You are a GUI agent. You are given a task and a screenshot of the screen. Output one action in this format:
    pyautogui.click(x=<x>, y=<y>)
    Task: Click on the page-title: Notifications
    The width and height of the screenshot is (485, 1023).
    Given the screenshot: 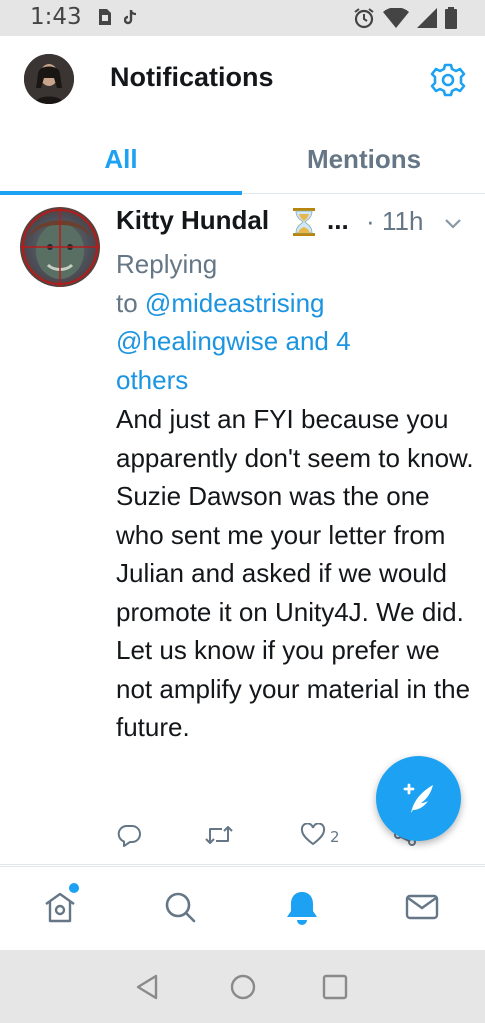 What is the action you would take?
    pyautogui.click(x=192, y=77)
    